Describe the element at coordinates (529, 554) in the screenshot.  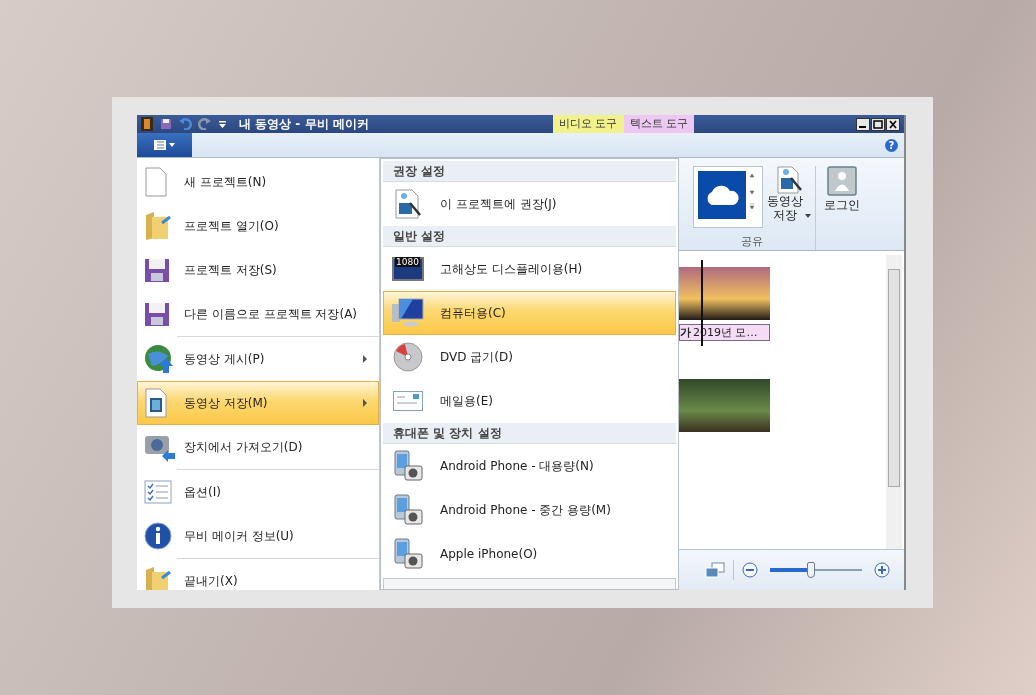
I see `menu-item: Apple iPhone(O)` at that location.